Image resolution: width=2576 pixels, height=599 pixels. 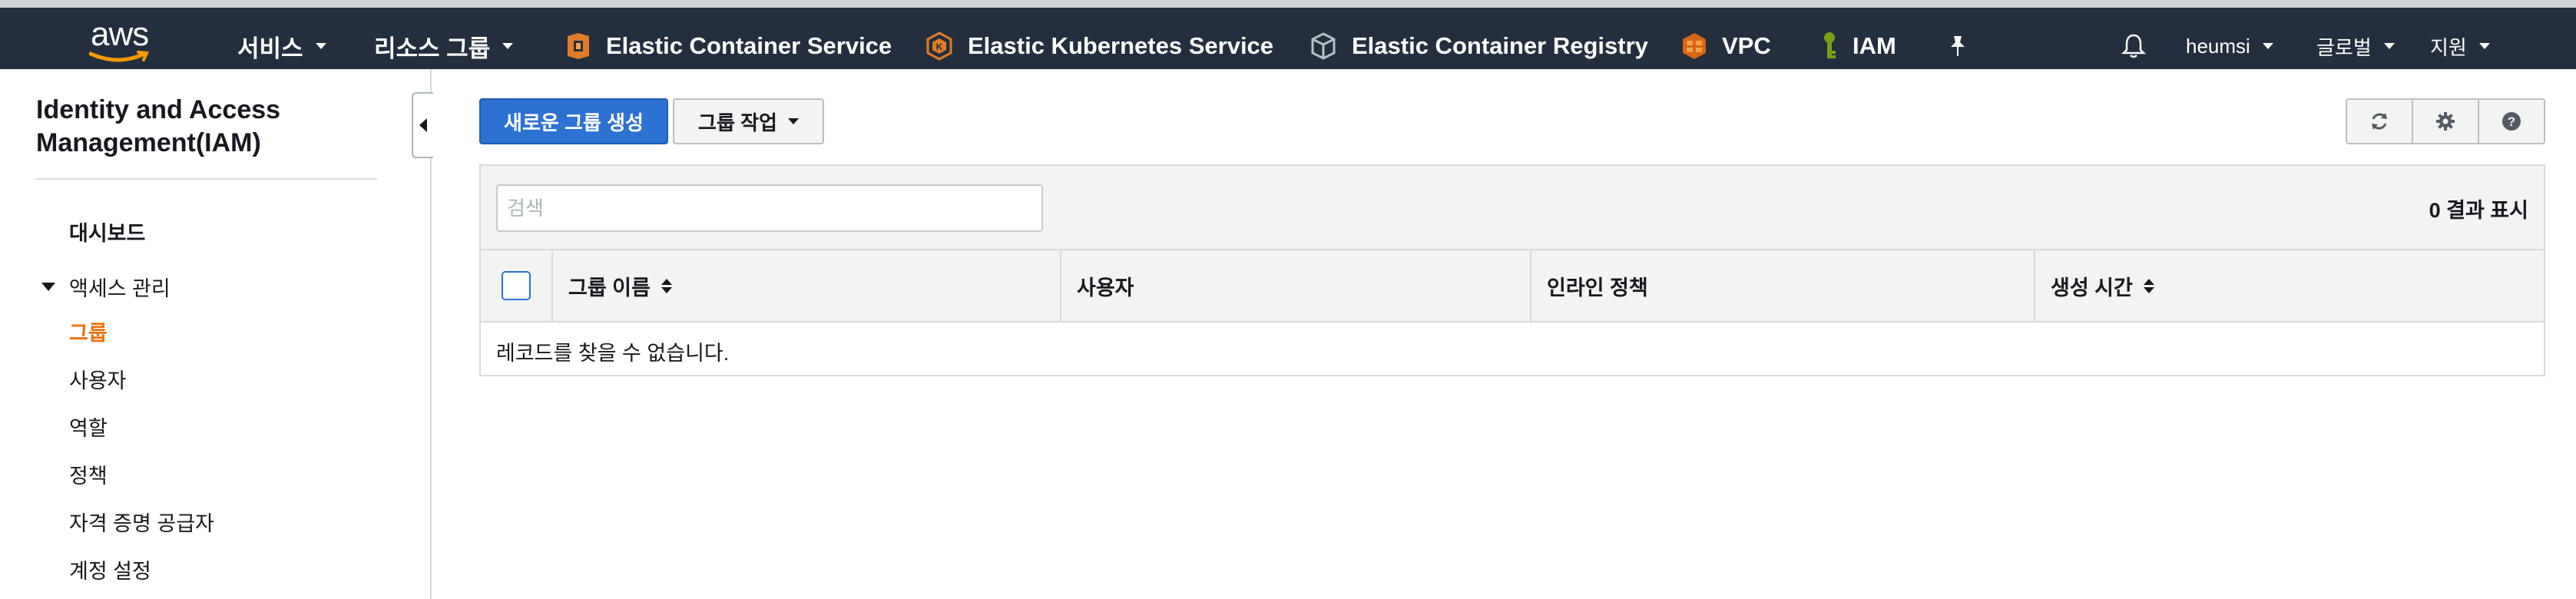 I want to click on resource-groups-menu: 리소스 그룹, so click(x=444, y=46).